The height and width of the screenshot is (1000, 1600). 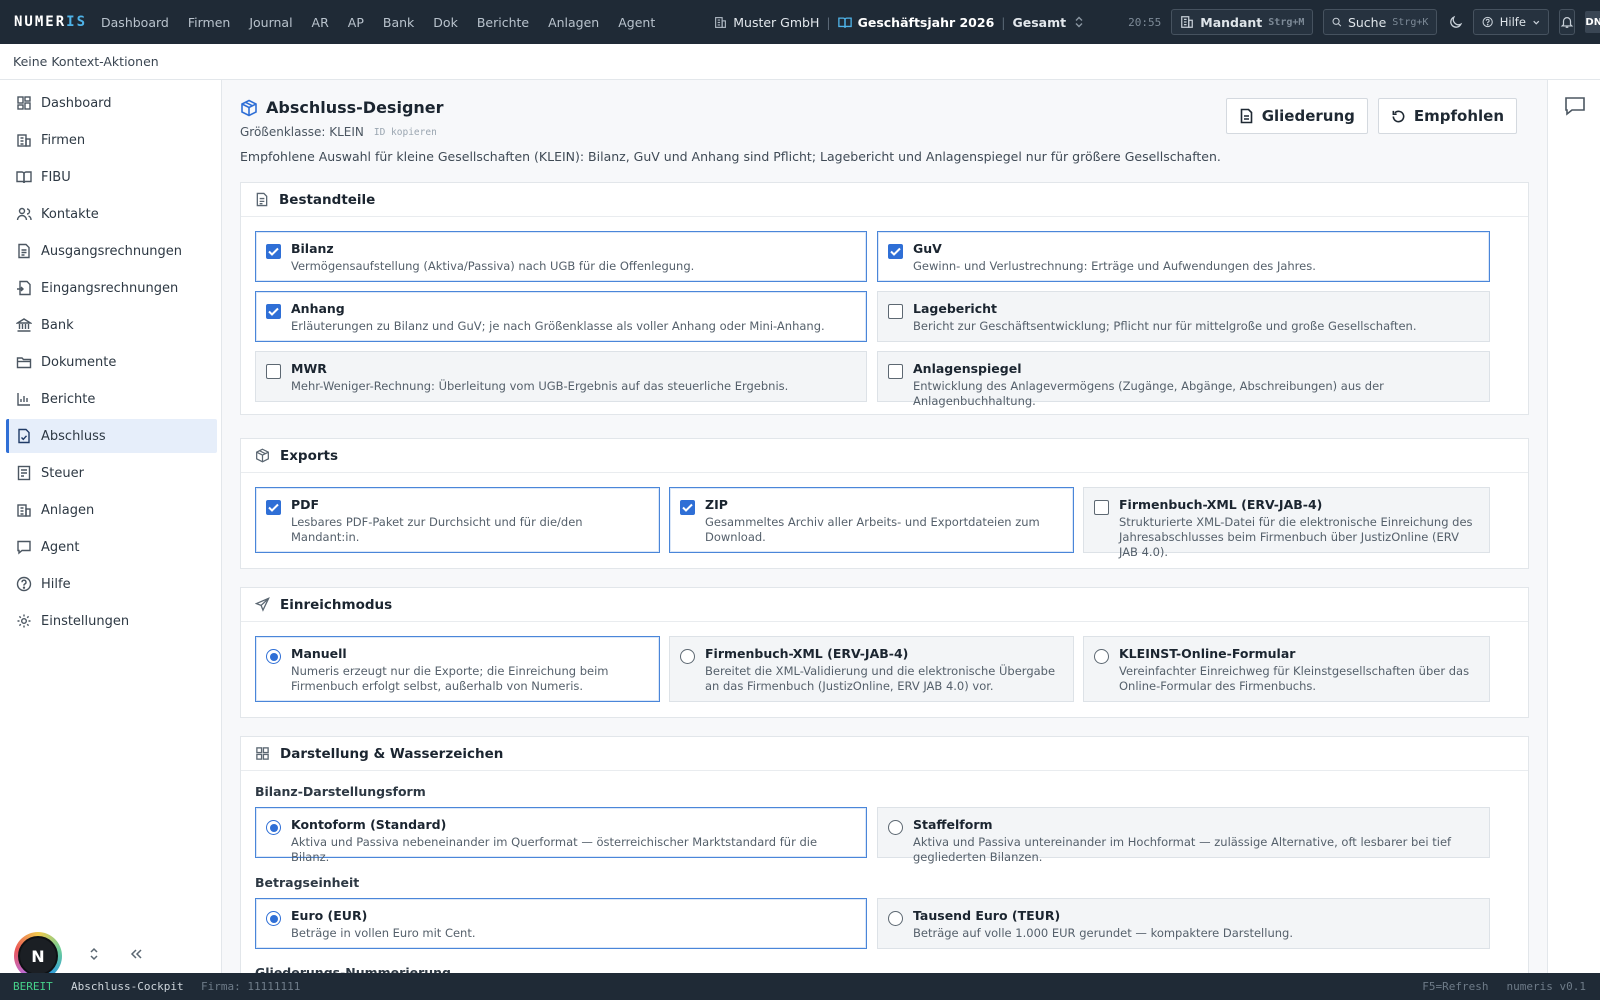 I want to click on help-icon, so click(x=1488, y=22).